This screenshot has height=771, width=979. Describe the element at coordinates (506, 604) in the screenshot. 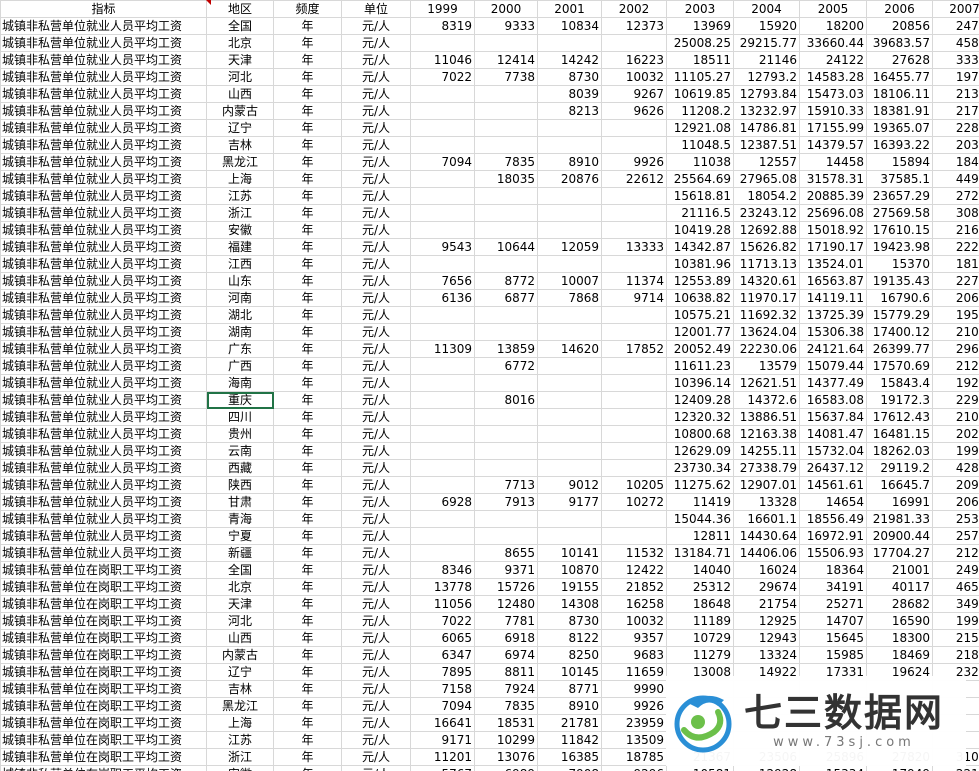

I see `cell-value: 12480` at that location.